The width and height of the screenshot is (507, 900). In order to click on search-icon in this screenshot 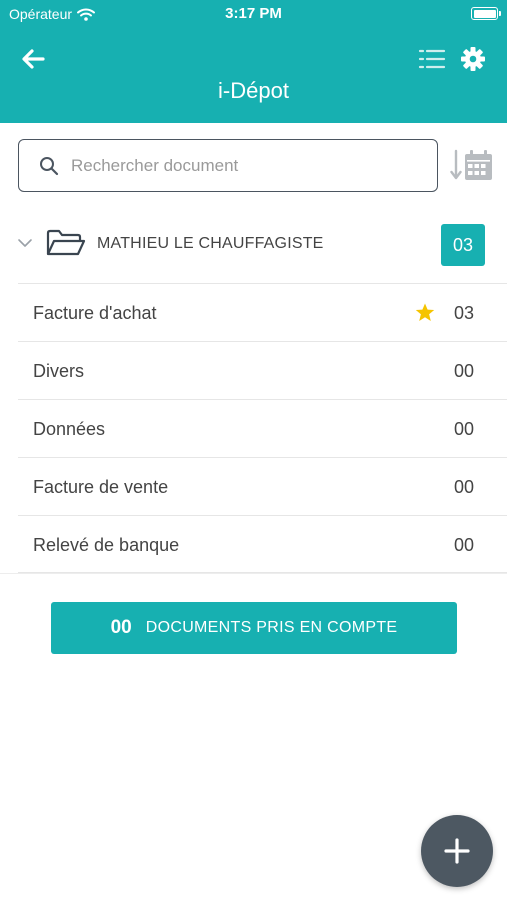, I will do `click(49, 165)`.